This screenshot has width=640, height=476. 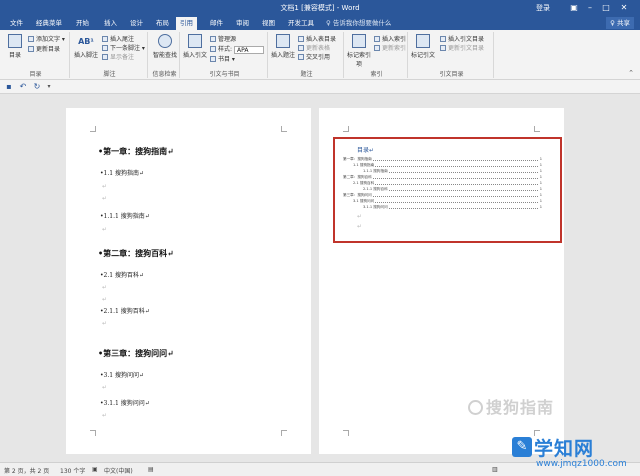 What do you see at coordinates (283, 41) in the screenshot?
I see `caption-icon` at bounding box center [283, 41].